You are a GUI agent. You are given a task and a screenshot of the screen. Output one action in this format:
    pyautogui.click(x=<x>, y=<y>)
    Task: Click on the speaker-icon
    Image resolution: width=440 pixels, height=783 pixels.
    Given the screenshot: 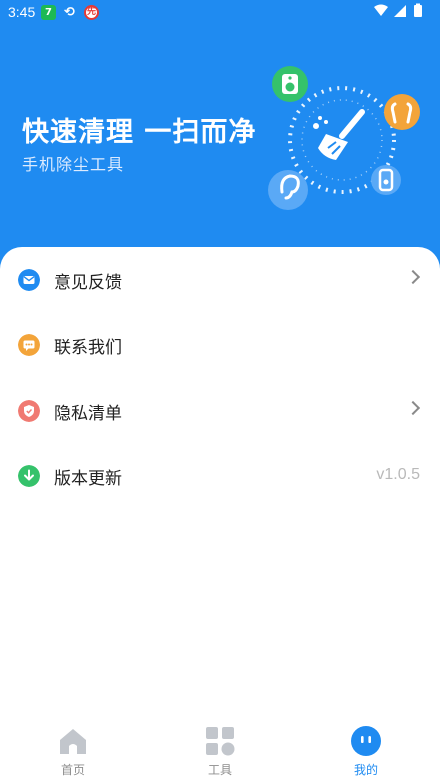 What is the action you would take?
    pyautogui.click(x=290, y=84)
    